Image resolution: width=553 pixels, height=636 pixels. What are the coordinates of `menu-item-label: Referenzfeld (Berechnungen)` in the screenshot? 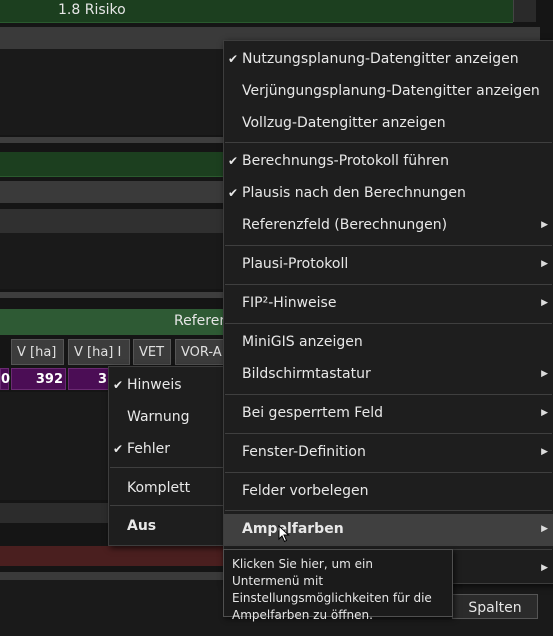 It's located at (345, 225).